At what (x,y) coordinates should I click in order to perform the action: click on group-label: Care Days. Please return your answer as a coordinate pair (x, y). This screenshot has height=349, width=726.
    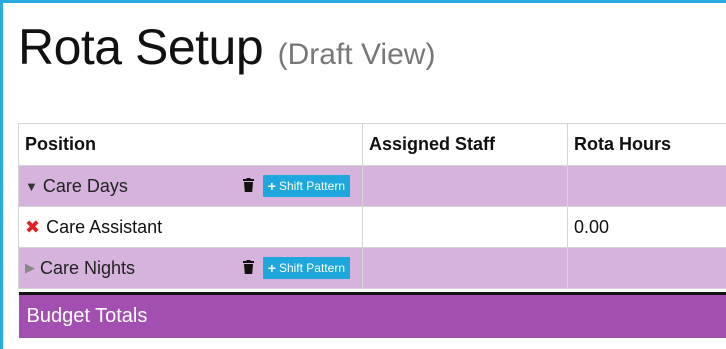
    Looking at the image, I should click on (85, 186).